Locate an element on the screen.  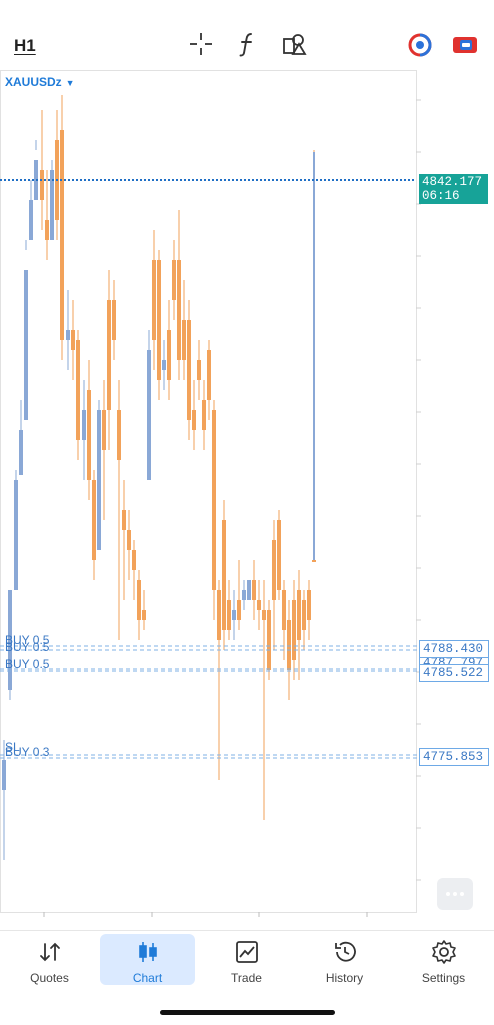
chart-icon is located at coordinates (148, 952).